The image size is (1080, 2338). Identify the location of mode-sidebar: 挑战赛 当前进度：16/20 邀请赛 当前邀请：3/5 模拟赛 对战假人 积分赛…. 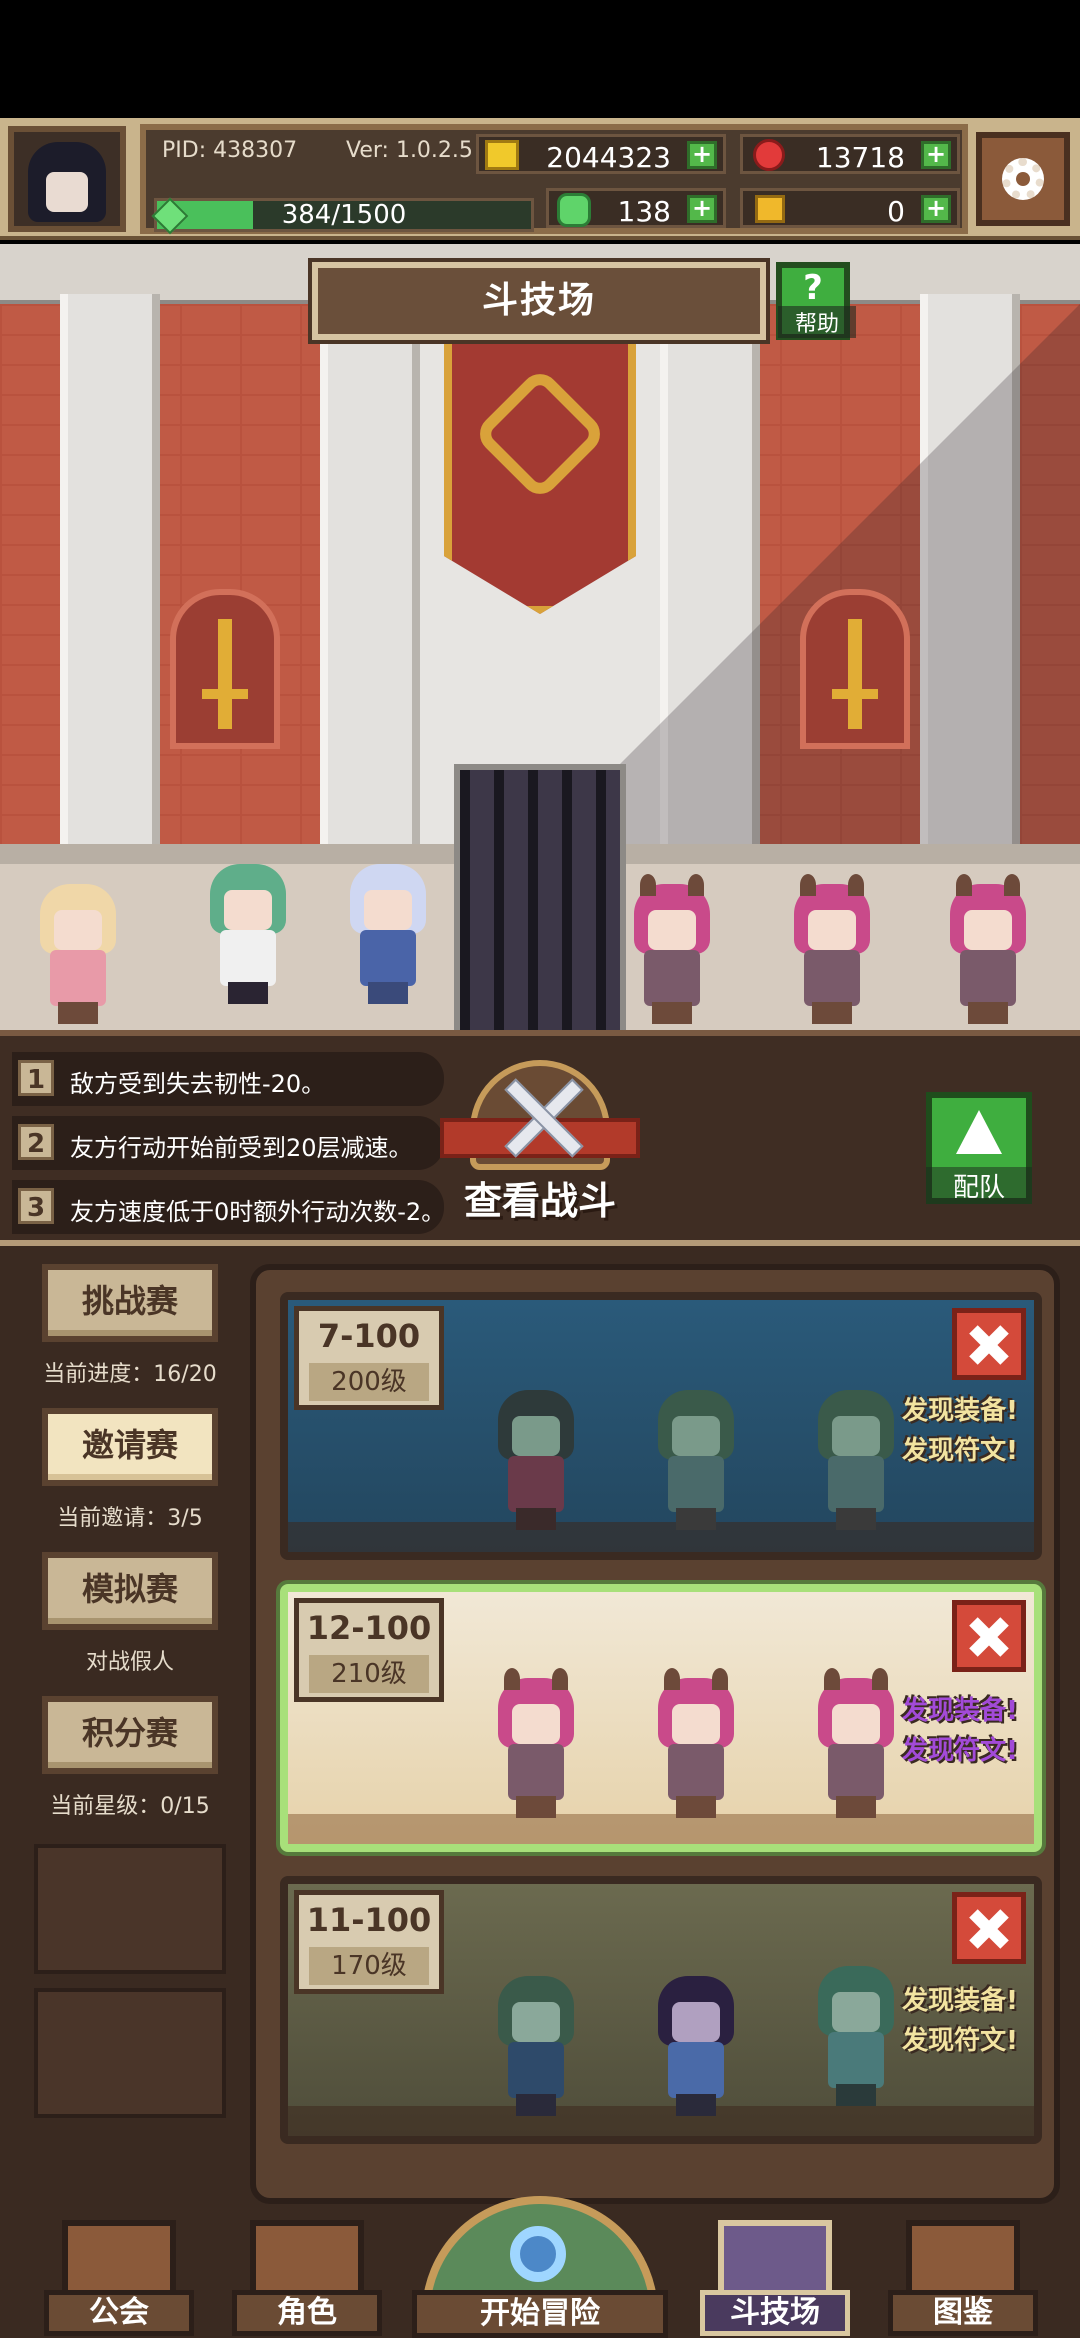
(130, 1734).